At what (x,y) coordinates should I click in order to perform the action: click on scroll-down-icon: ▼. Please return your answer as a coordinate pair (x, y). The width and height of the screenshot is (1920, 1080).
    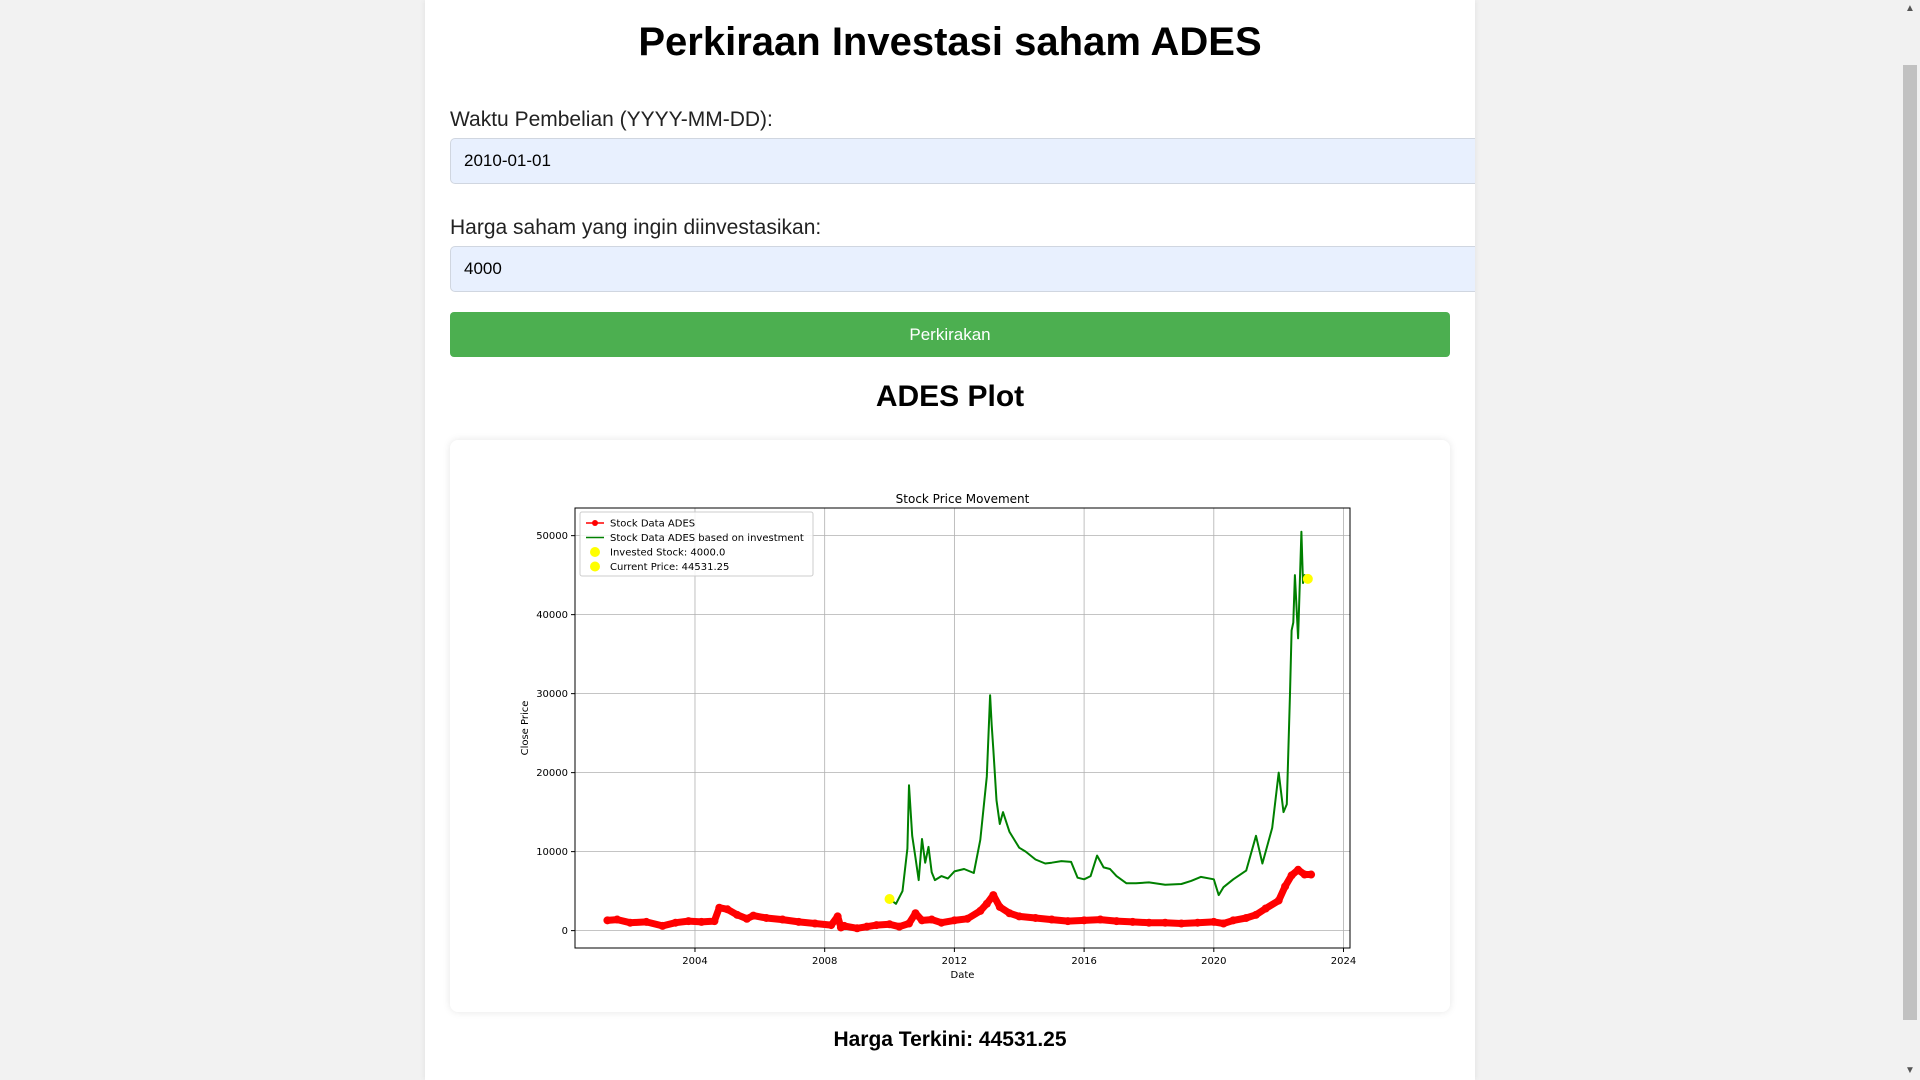
    Looking at the image, I should click on (1910, 1071).